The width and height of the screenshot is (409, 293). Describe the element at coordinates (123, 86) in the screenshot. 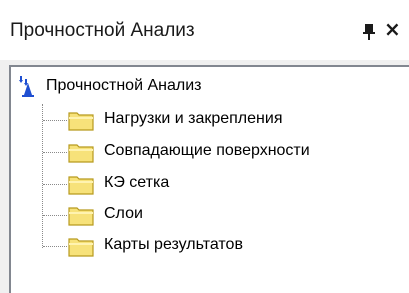

I see `tree-root-label: Прочностной Анализ` at that location.